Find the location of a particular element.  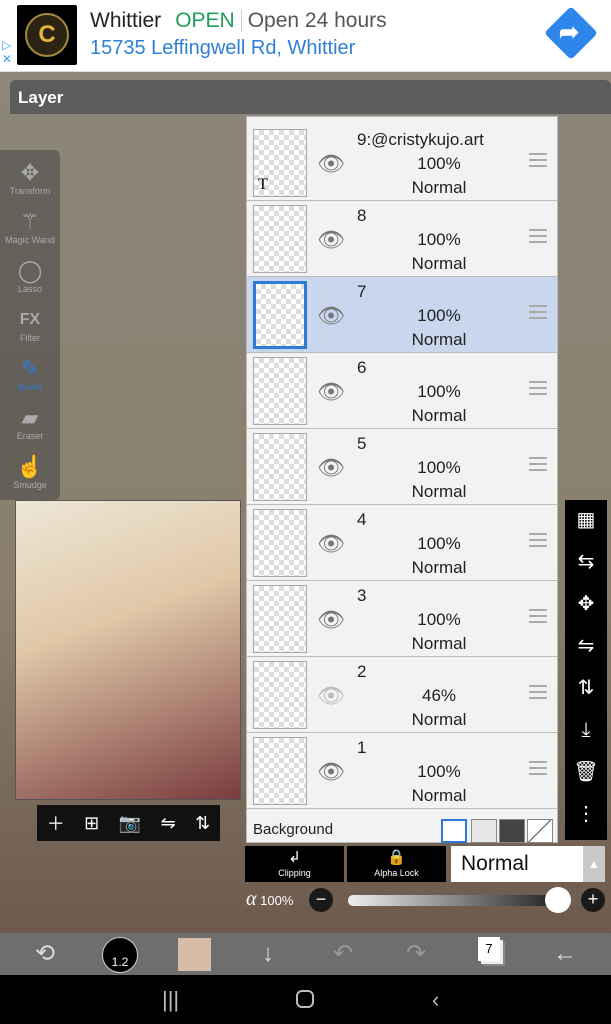

layer-row: 👁 7 100% Normal is located at coordinates (402, 315).